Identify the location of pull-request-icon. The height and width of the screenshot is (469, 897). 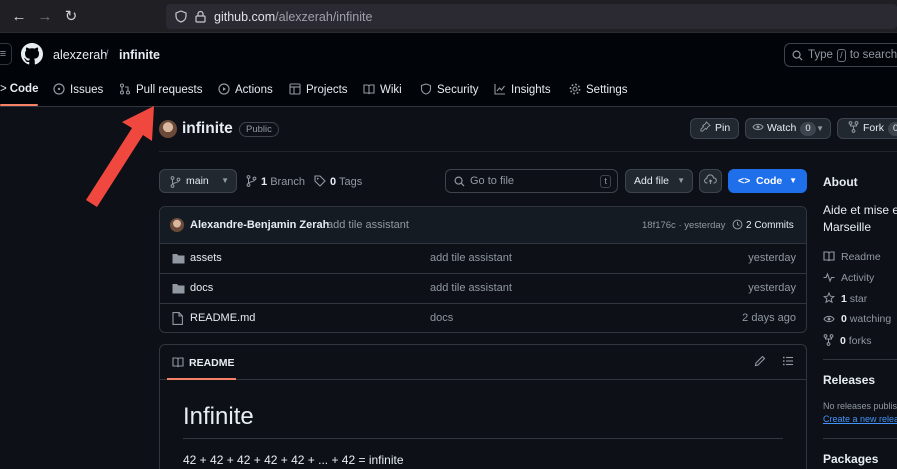
(125, 89).